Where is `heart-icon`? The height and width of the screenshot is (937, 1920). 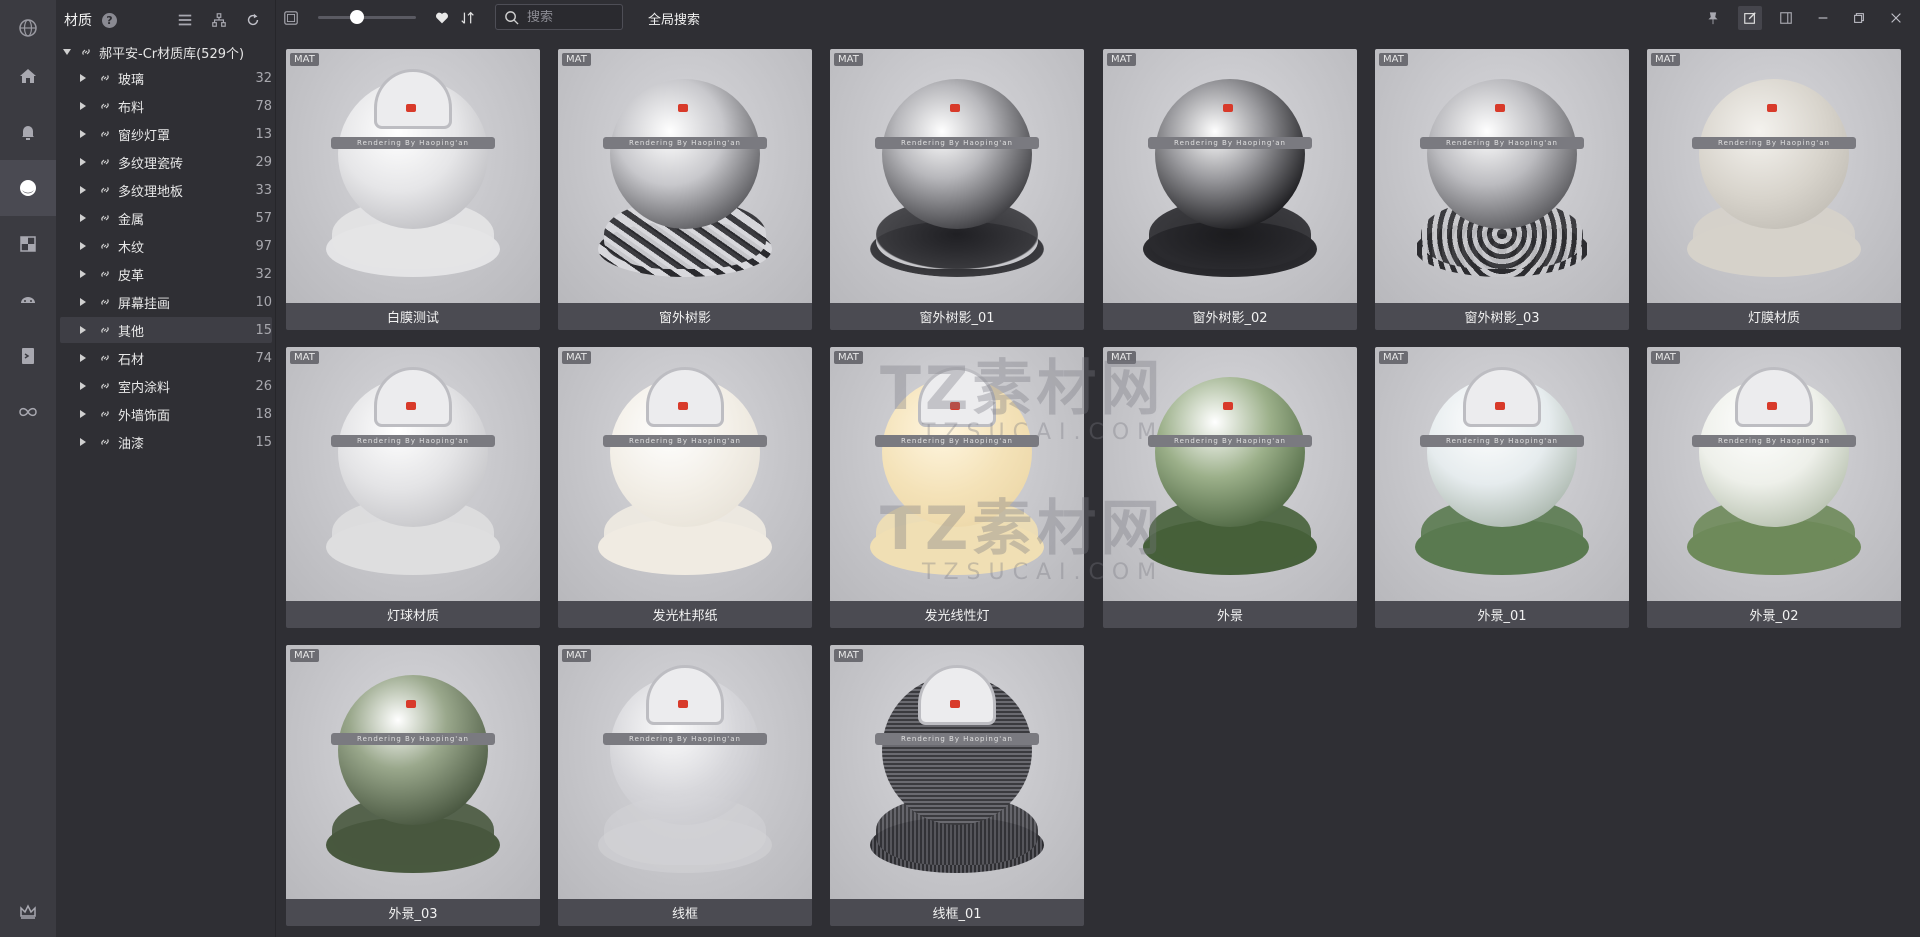
heart-icon is located at coordinates (442, 18).